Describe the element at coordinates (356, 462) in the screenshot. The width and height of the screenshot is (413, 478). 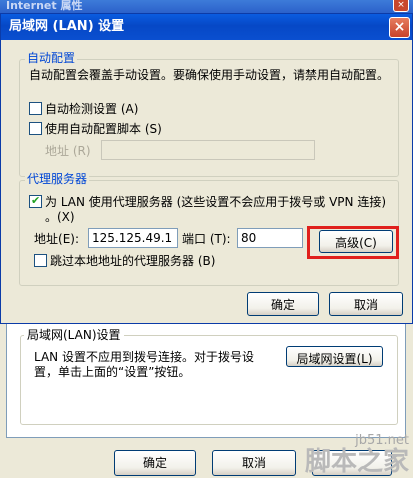
I see `watermark-brand: 脚本之家` at that location.